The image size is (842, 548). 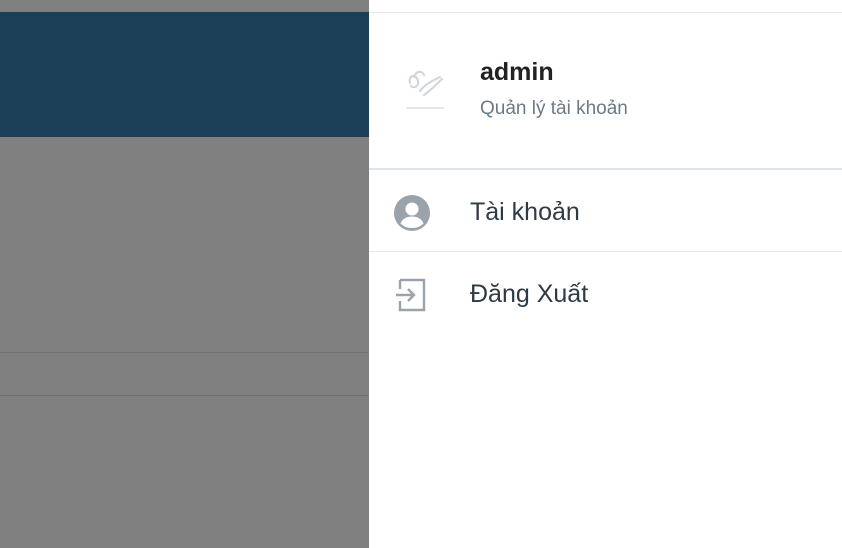 I want to click on menu-item-label: Tài khoản, so click(x=525, y=212).